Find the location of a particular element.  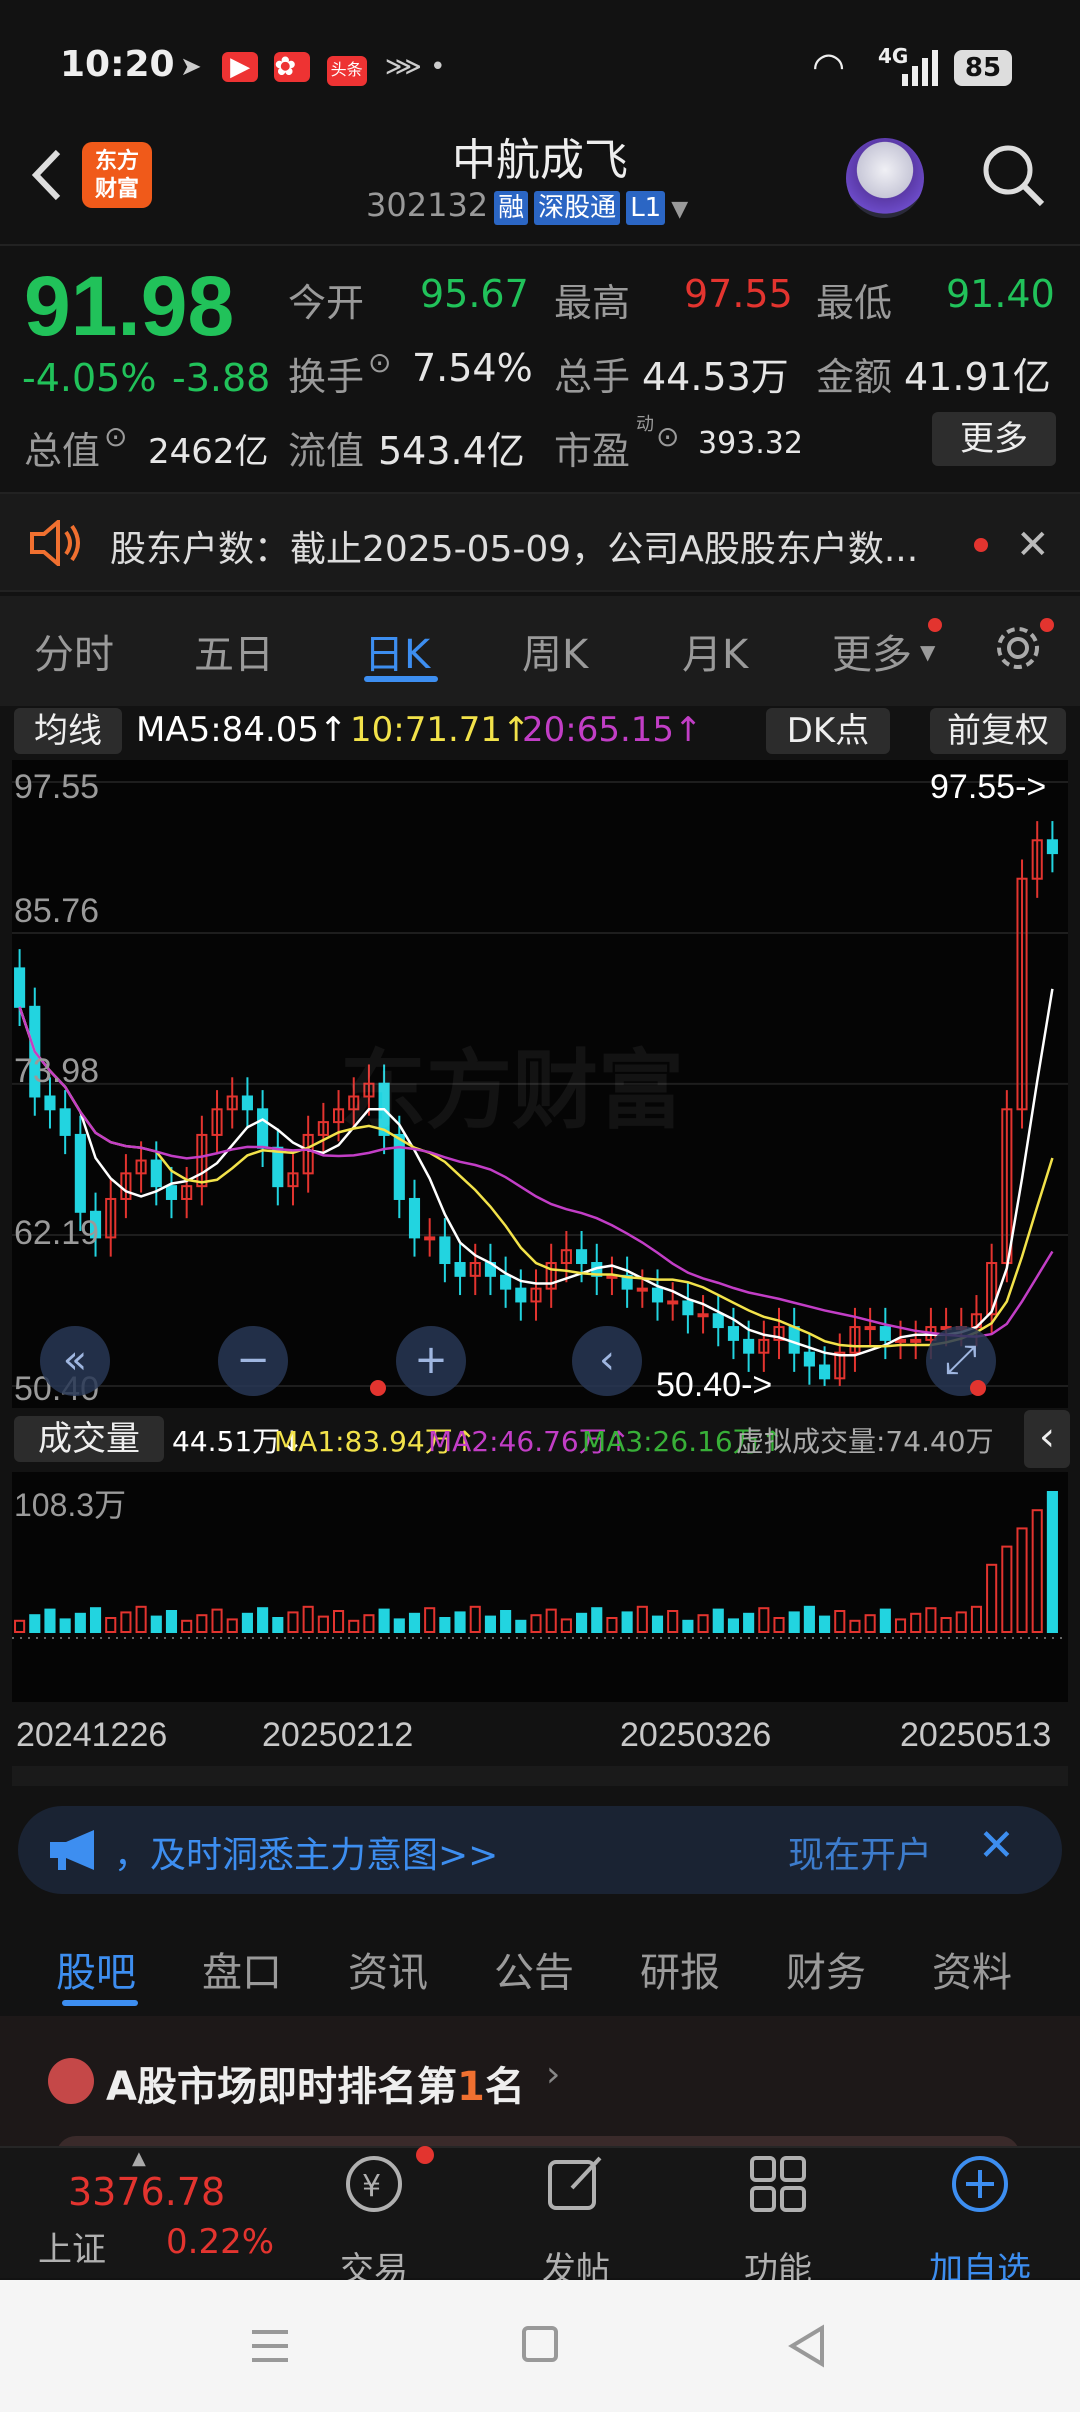

scroll-left-icon: ‹ is located at coordinates (607, 1361).